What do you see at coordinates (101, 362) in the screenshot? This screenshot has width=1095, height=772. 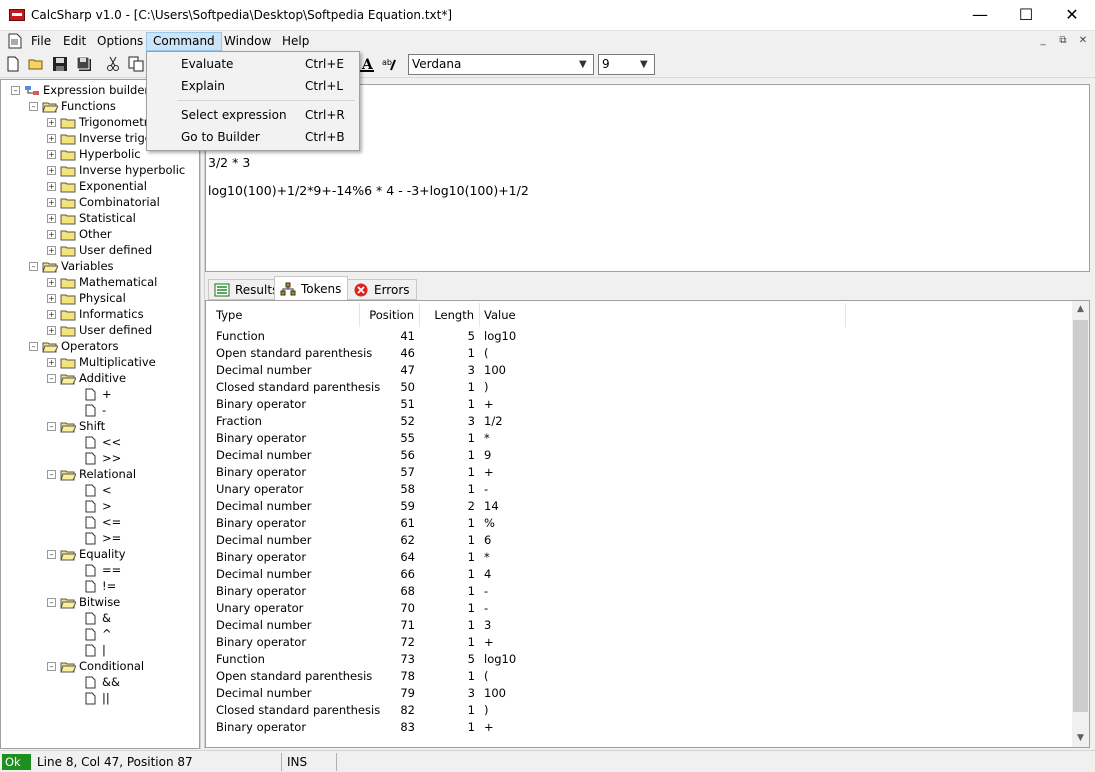 I see `tree-item-multiplicative: + Multiplicative` at bounding box center [101, 362].